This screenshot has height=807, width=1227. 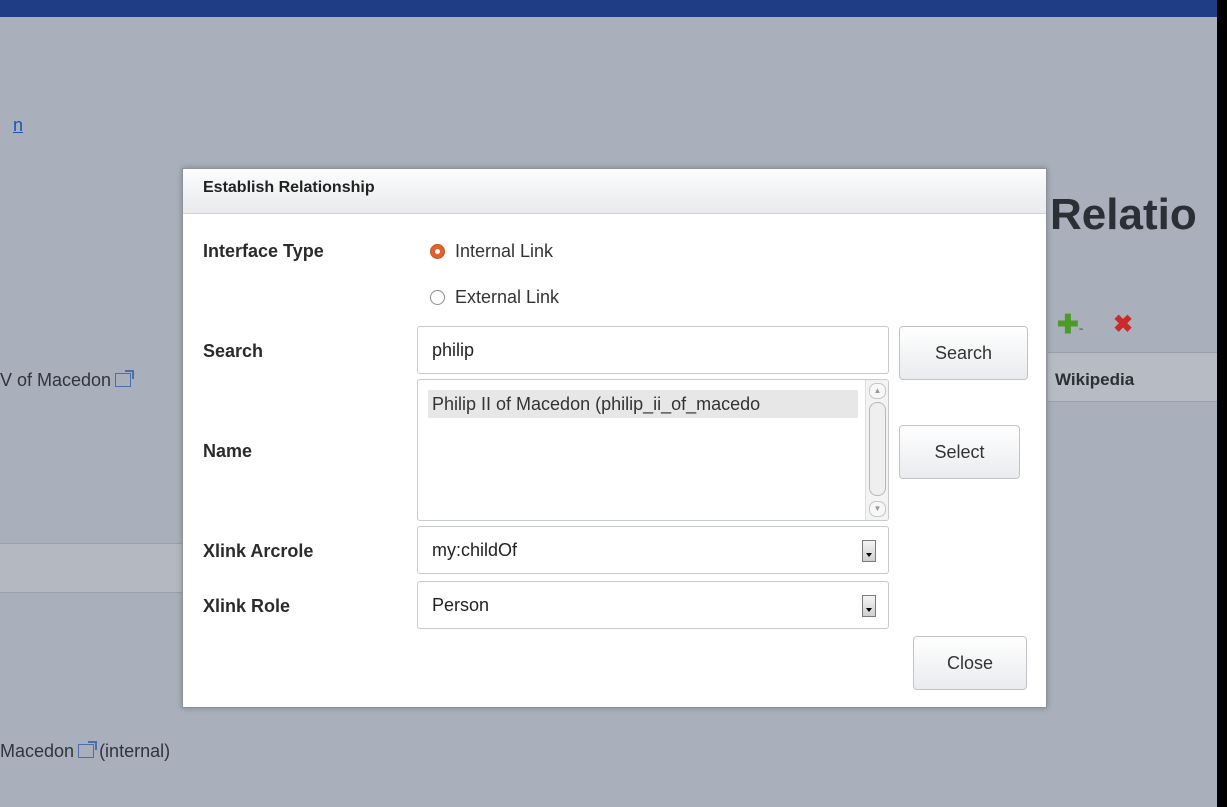 What do you see at coordinates (132, 751) in the screenshot?
I see `background-relation-suffix: (internal)` at bounding box center [132, 751].